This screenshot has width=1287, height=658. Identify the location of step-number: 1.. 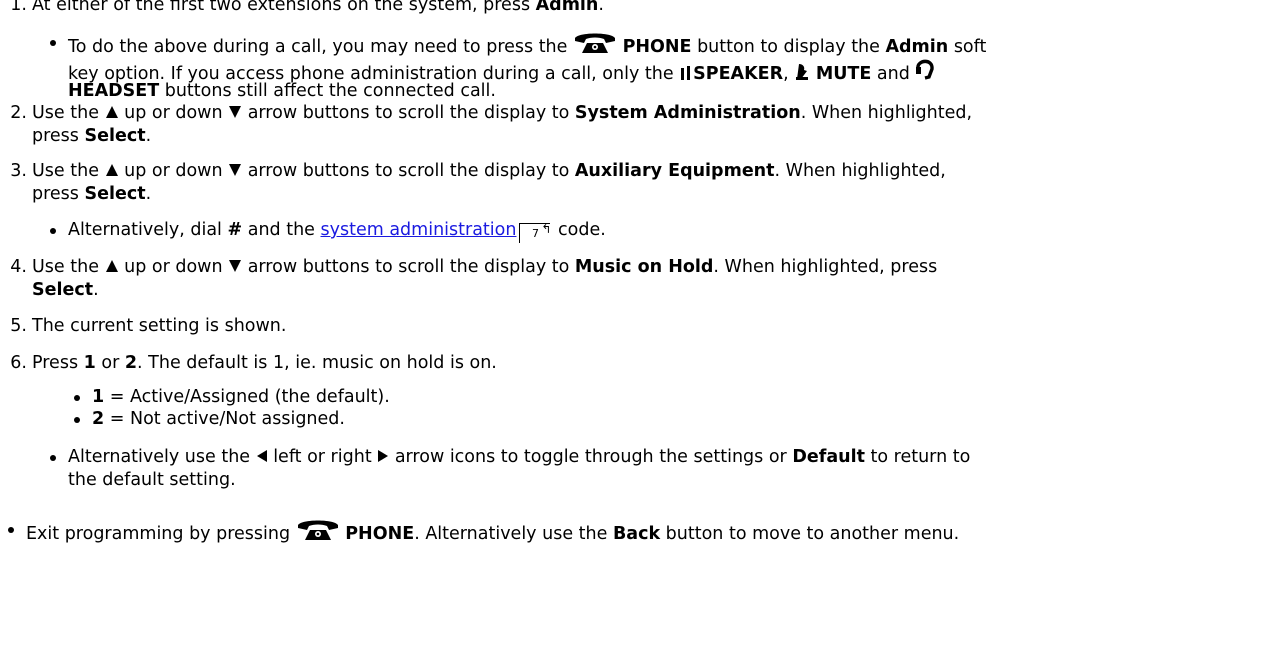
(18, 7).